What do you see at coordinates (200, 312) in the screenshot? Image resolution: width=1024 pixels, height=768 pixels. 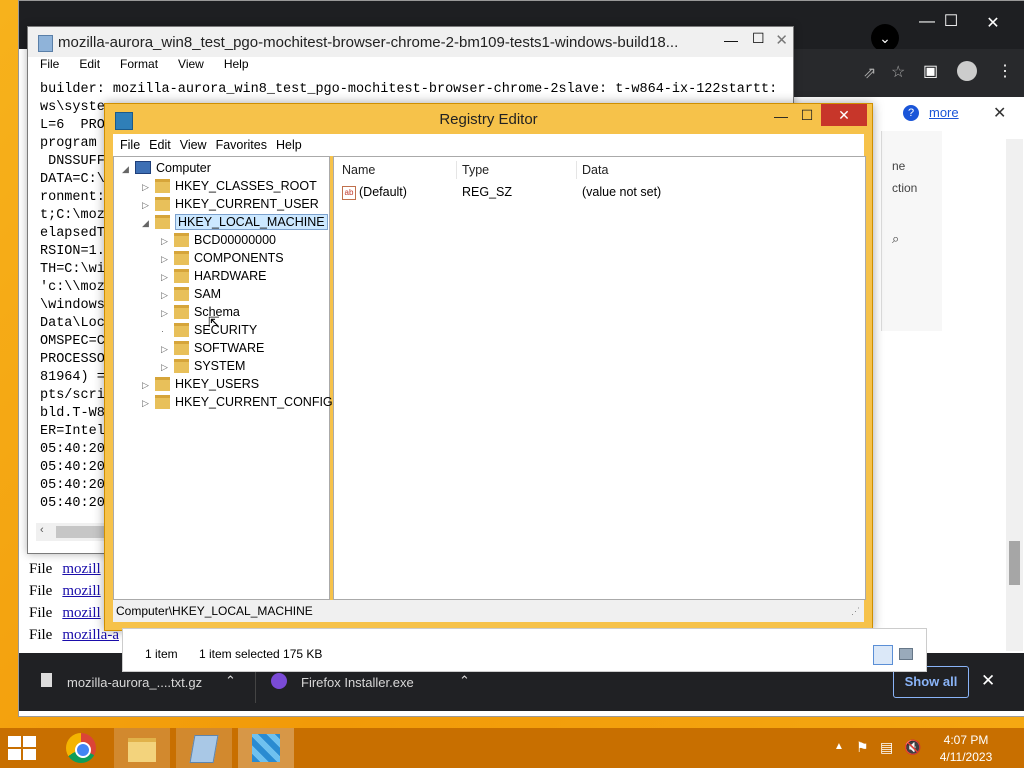 I see `tree-node-schema: ▷ Schema` at bounding box center [200, 312].